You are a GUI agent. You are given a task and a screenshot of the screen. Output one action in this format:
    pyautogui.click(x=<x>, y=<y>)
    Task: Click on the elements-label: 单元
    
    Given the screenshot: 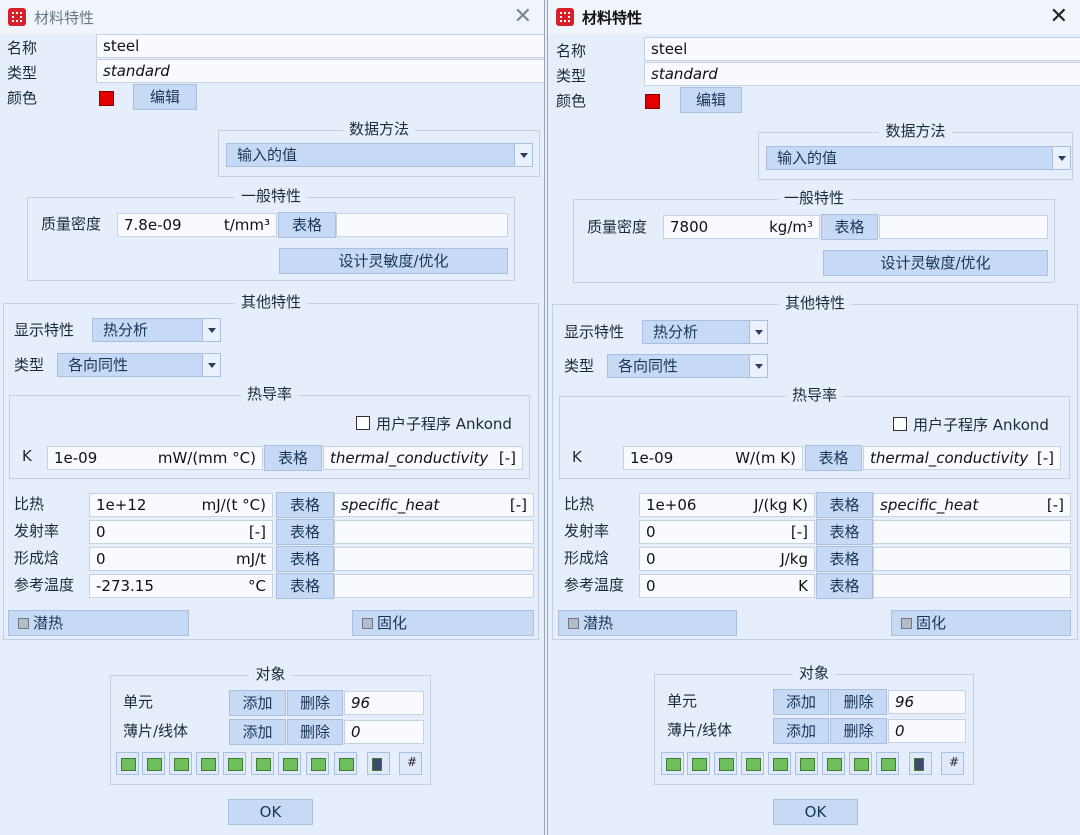 What is the action you would take?
    pyautogui.click(x=682, y=701)
    